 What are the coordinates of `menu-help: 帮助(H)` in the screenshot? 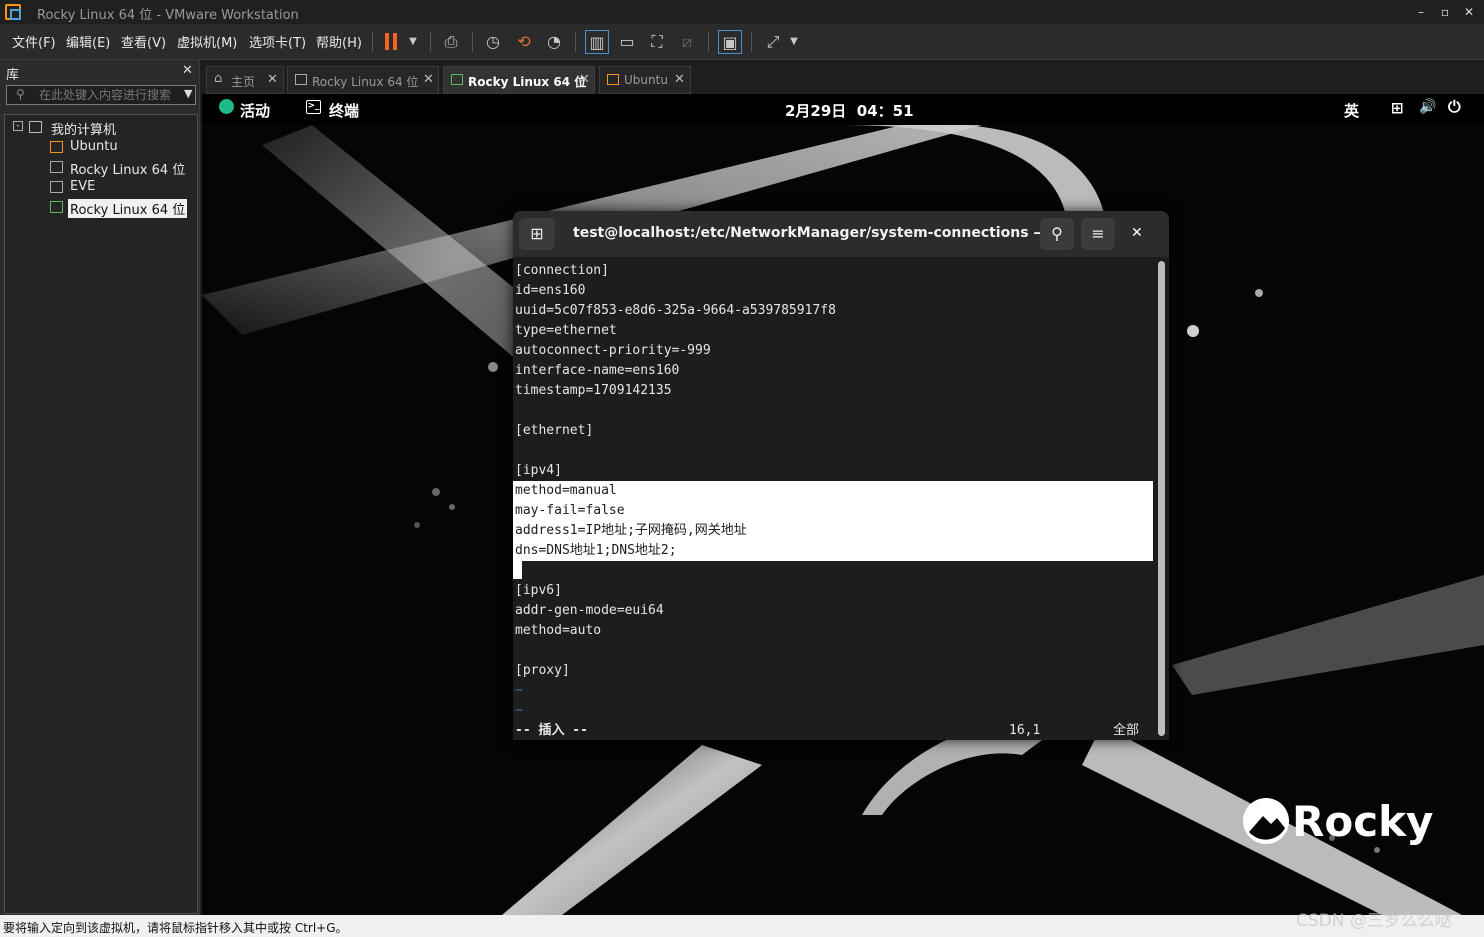 It's located at (339, 41).